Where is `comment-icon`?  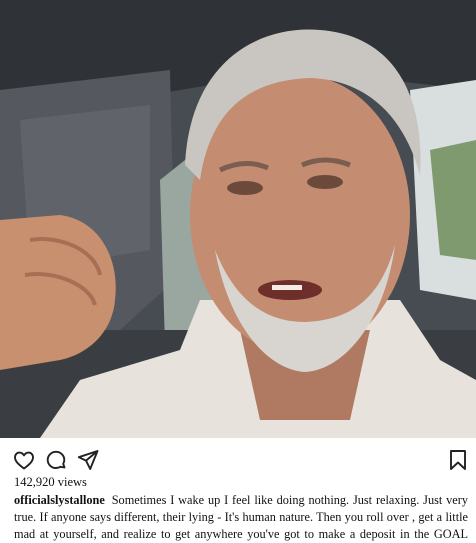
comment-icon is located at coordinates (56, 460).